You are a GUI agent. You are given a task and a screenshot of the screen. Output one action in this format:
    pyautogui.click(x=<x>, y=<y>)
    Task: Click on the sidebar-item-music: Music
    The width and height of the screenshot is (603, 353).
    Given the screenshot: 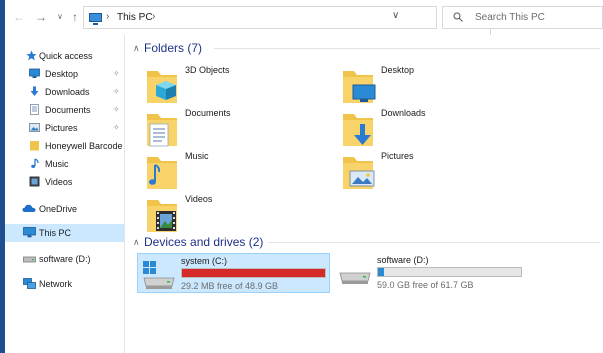 What is the action you would take?
    pyautogui.click(x=64, y=164)
    